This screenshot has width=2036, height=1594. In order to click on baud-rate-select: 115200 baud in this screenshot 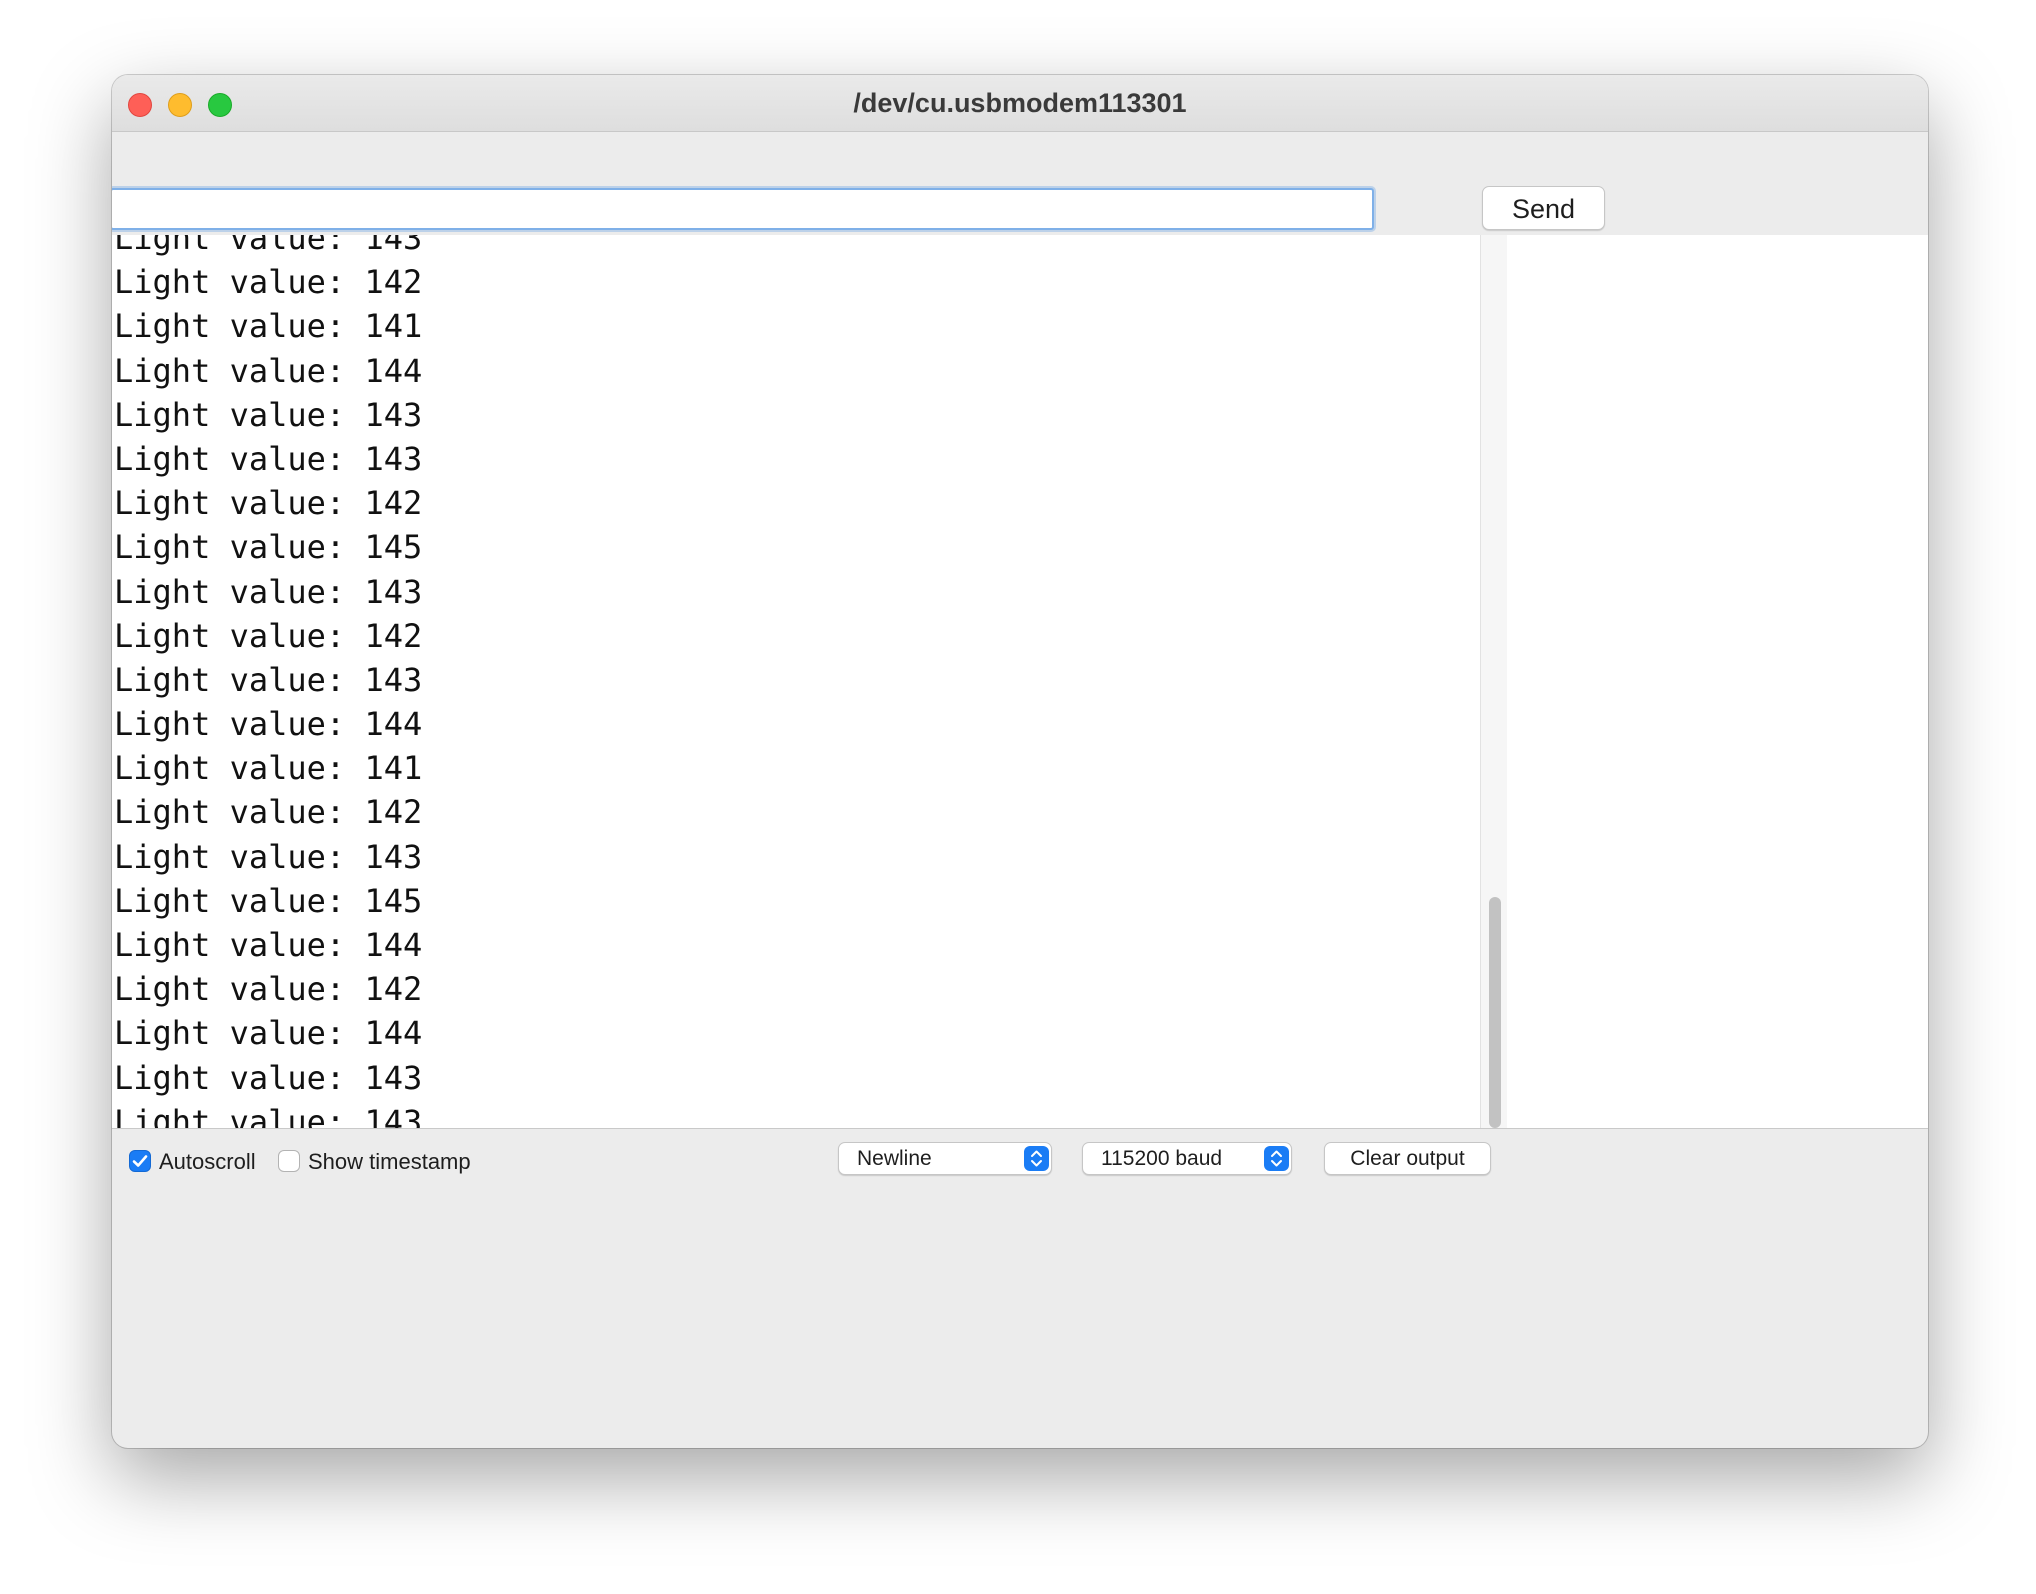, I will do `click(1187, 1158)`.